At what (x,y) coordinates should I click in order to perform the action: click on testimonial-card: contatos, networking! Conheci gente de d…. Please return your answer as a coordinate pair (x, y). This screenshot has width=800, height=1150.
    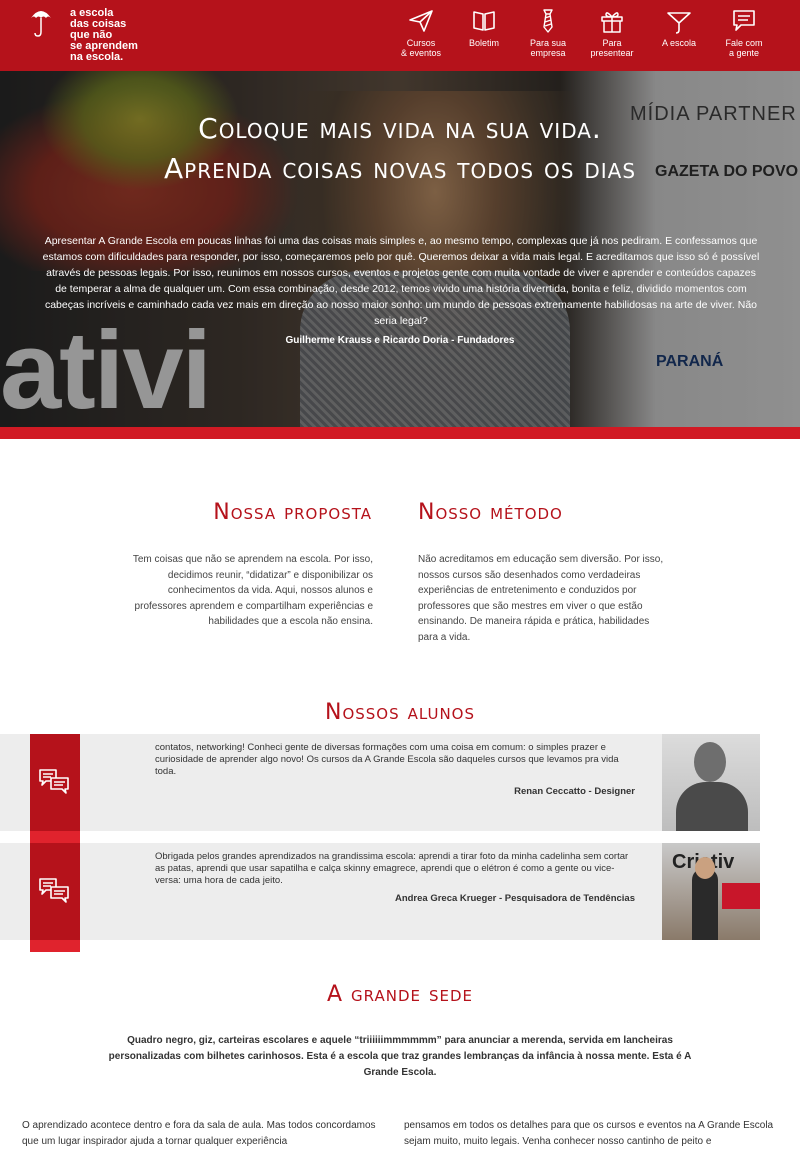
    Looking at the image, I should click on (380, 782).